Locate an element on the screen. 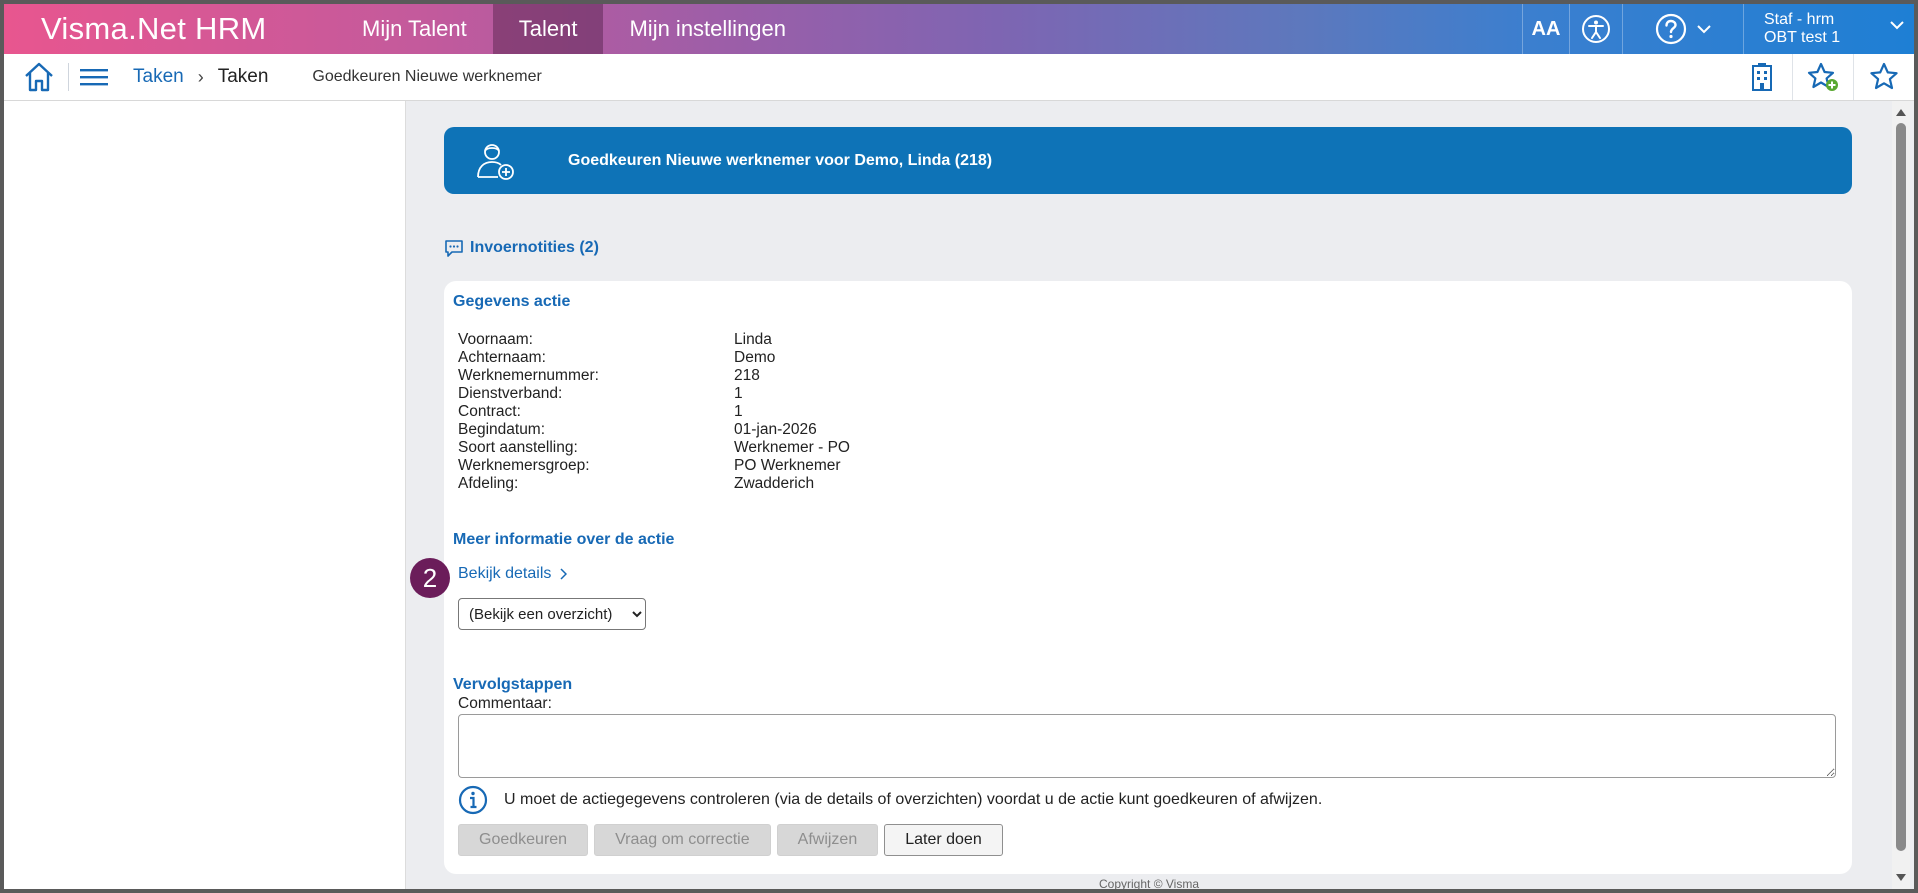 The height and width of the screenshot is (893, 1918). breadcrumb-link-taken: Taken is located at coordinates (158, 77).